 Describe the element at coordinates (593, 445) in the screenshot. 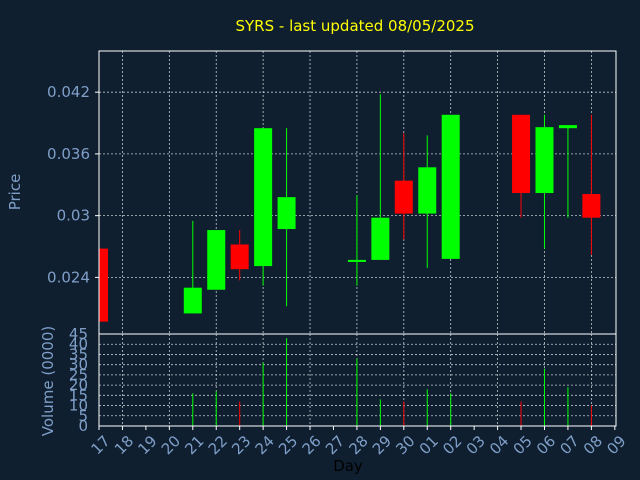

I see `x-tick-label: 08` at that location.